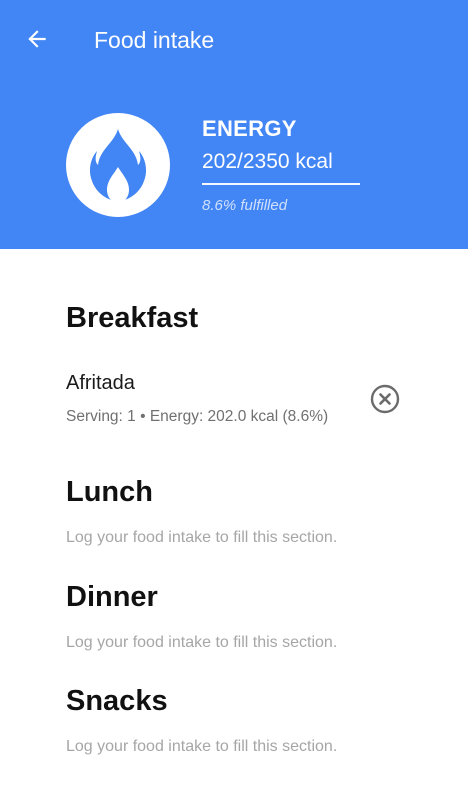  I want to click on energy-fulfilled-text: 8.6% fulfilled, so click(245, 205).